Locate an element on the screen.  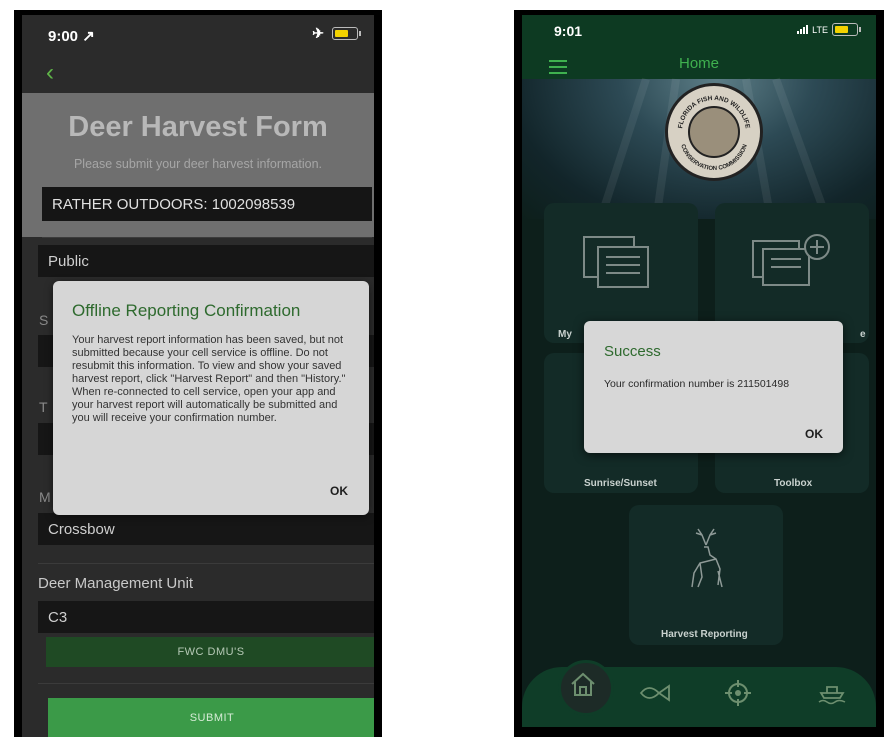
partial-label-m: M is located at coordinates (45, 497).